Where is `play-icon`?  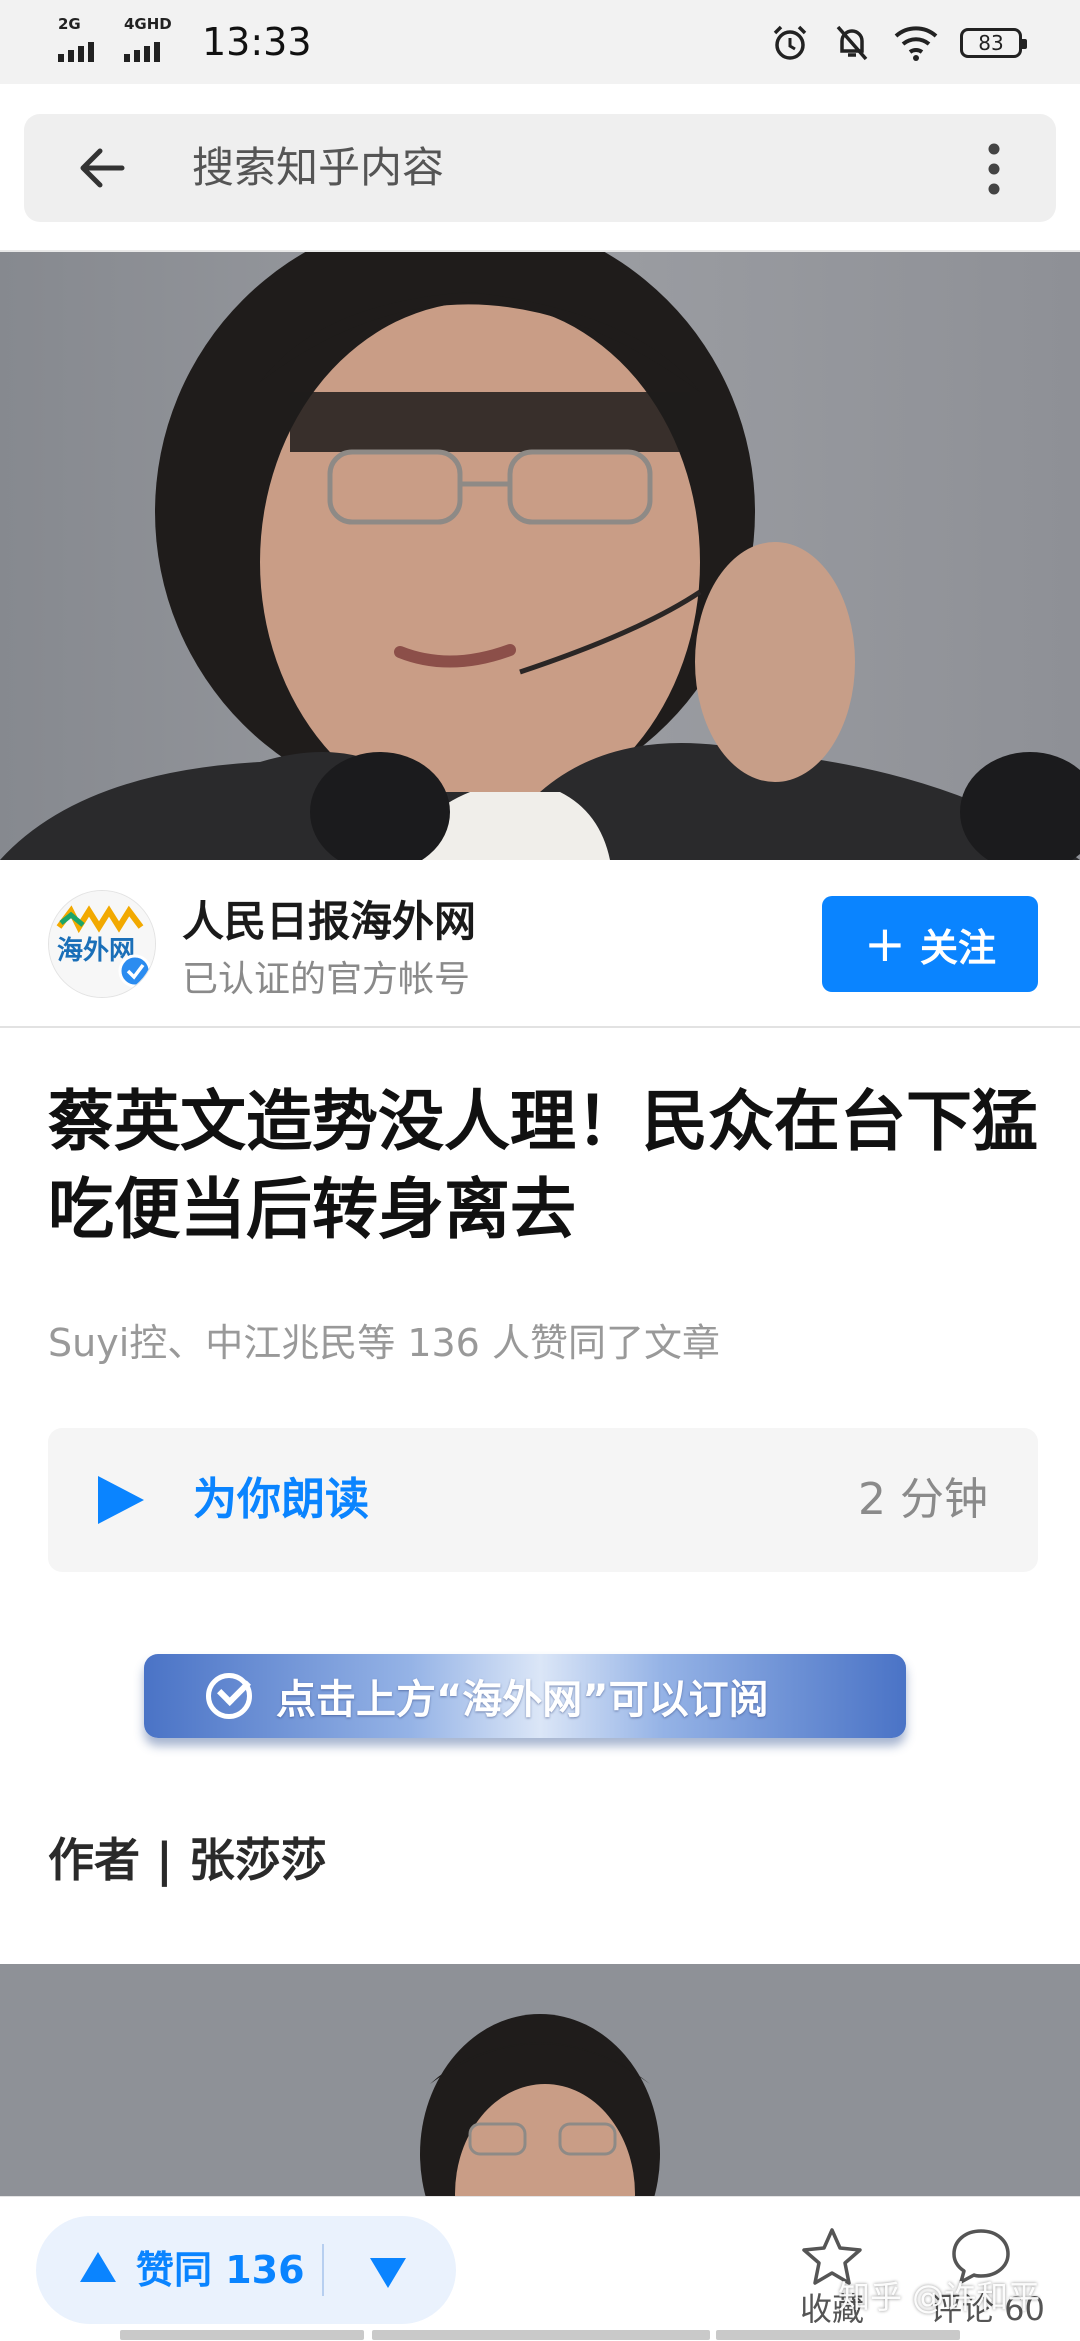 play-icon is located at coordinates (121, 1500).